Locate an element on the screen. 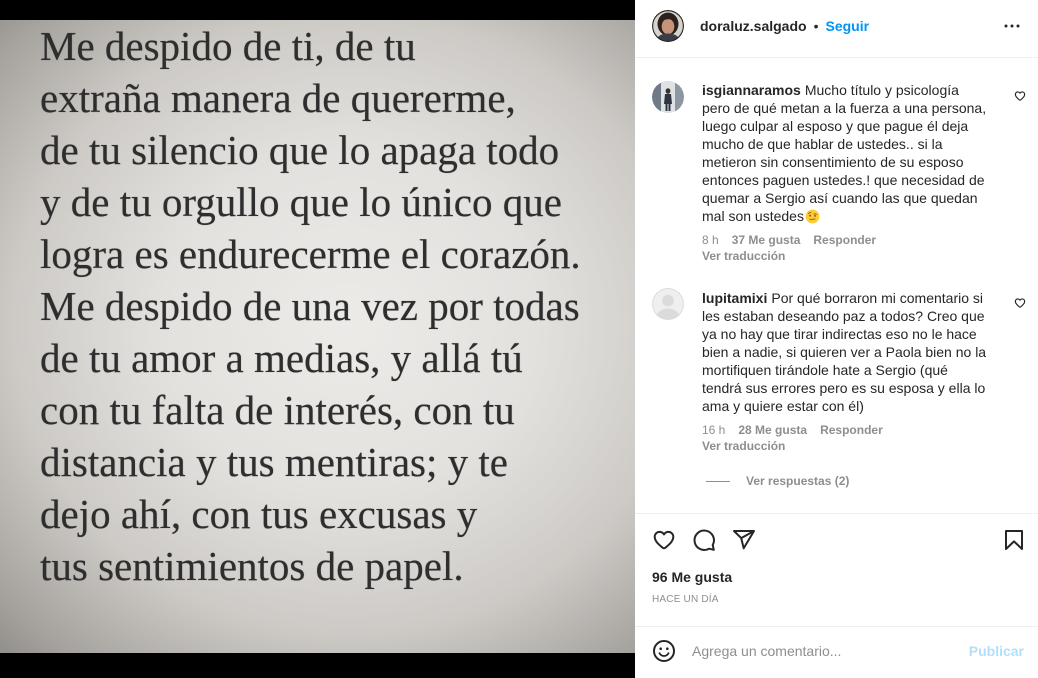 The width and height of the screenshot is (1038, 678). image-text-line: extraña manera de quererme, is located at coordinates (278, 98).